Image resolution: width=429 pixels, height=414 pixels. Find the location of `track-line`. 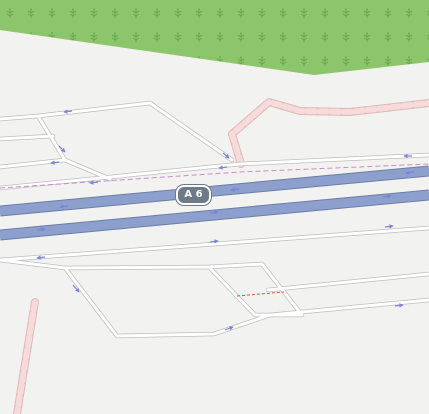

track-line is located at coordinates (260, 294).